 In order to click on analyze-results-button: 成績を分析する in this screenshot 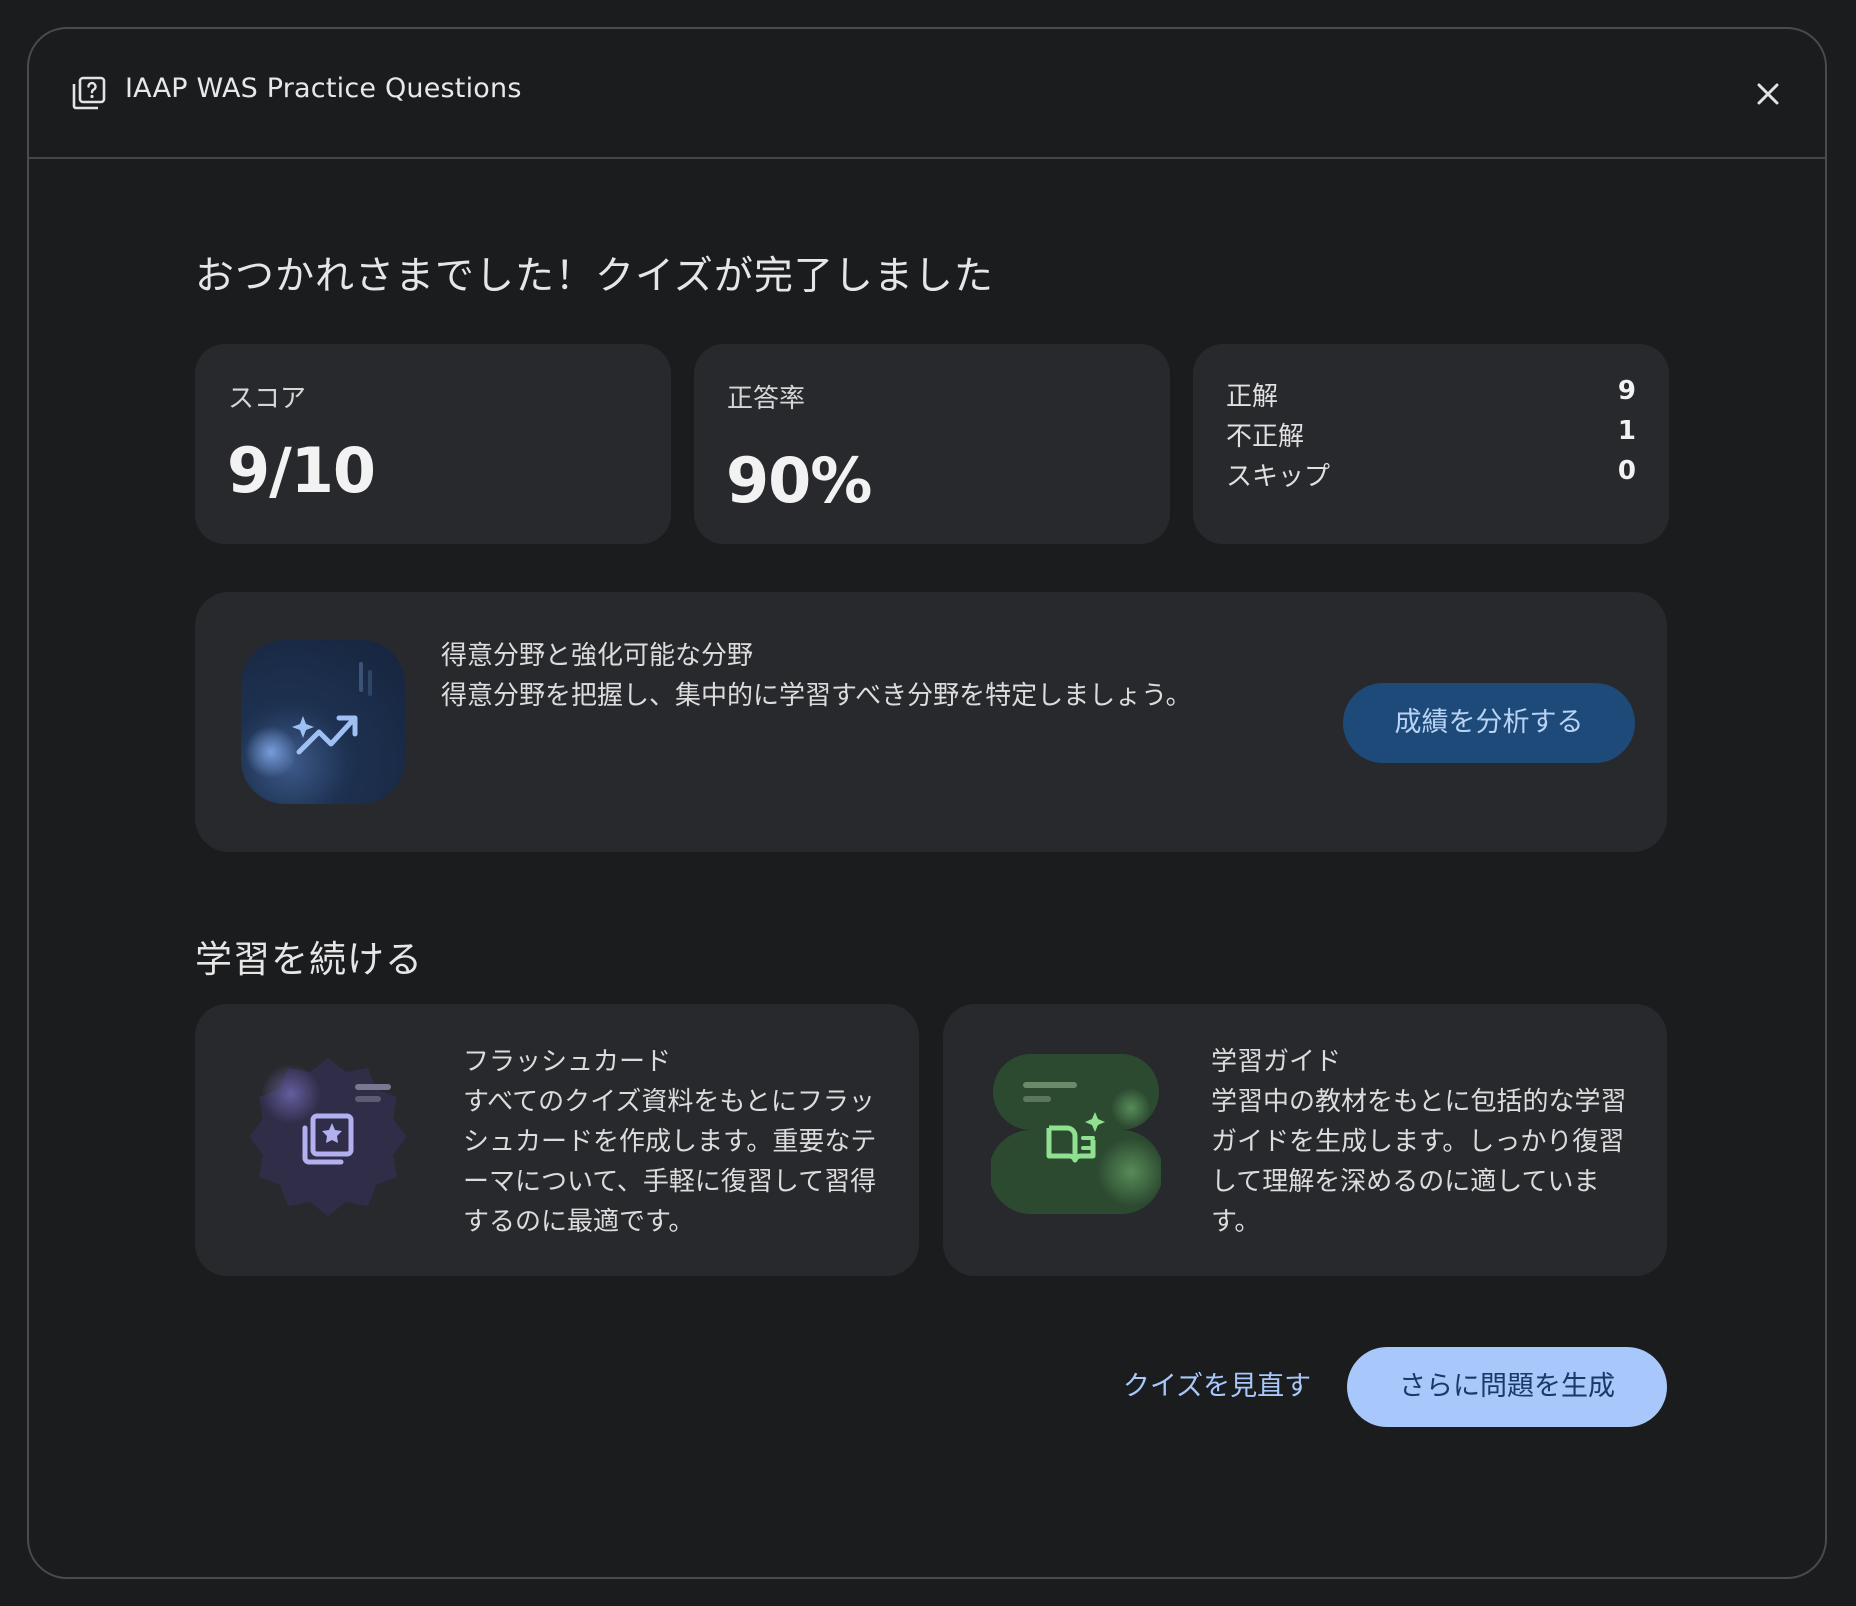, I will do `click(1489, 723)`.